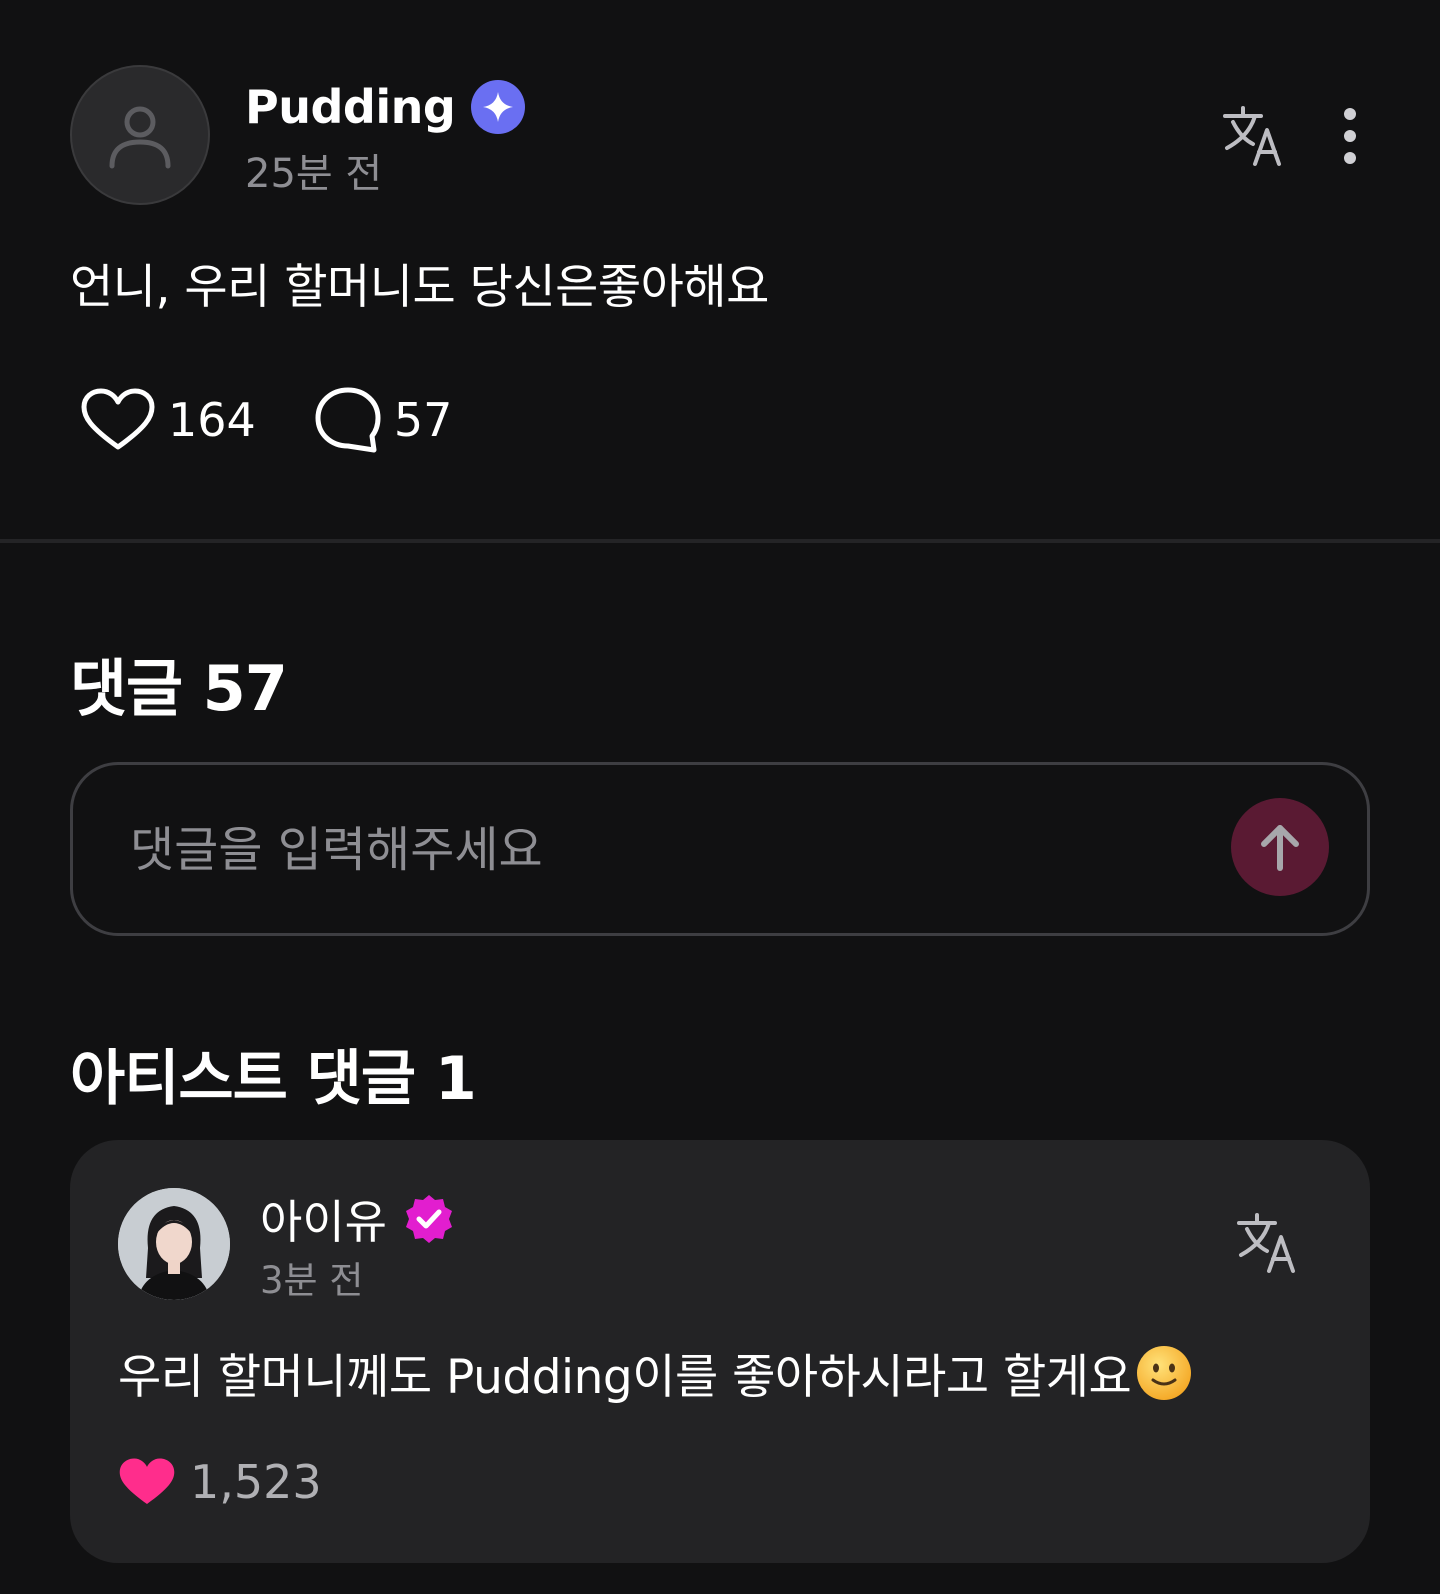 This screenshot has height=1594, width=1440. What do you see at coordinates (1164, 1372) in the screenshot?
I see `slightly-smiling-face-icon` at bounding box center [1164, 1372].